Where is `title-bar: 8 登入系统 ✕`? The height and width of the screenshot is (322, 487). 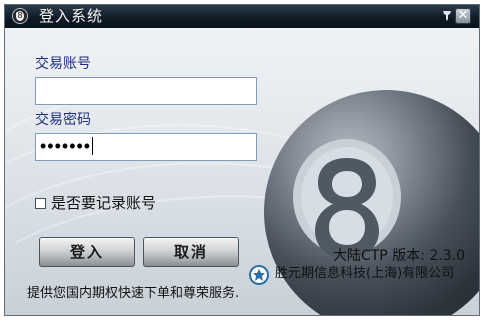 title-bar: 8 登入系统 ✕ is located at coordinates (242, 16).